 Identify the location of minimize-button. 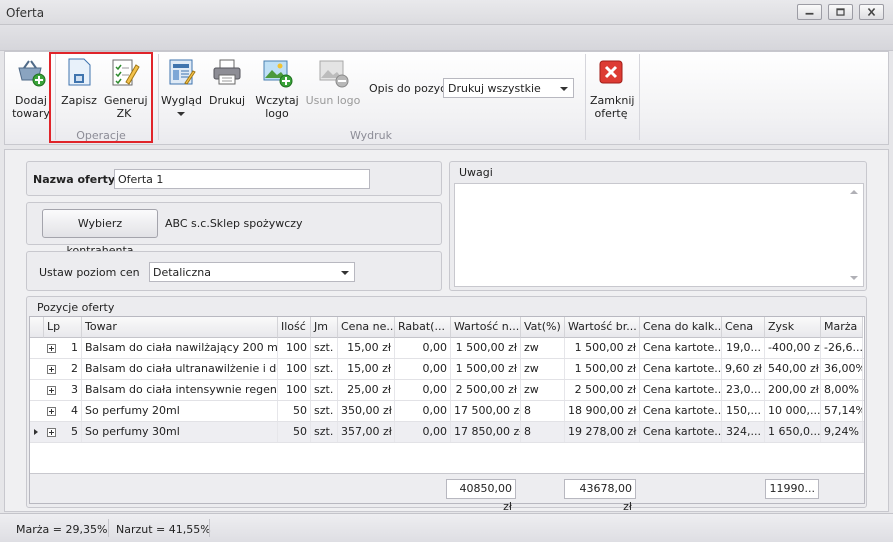
(809, 12).